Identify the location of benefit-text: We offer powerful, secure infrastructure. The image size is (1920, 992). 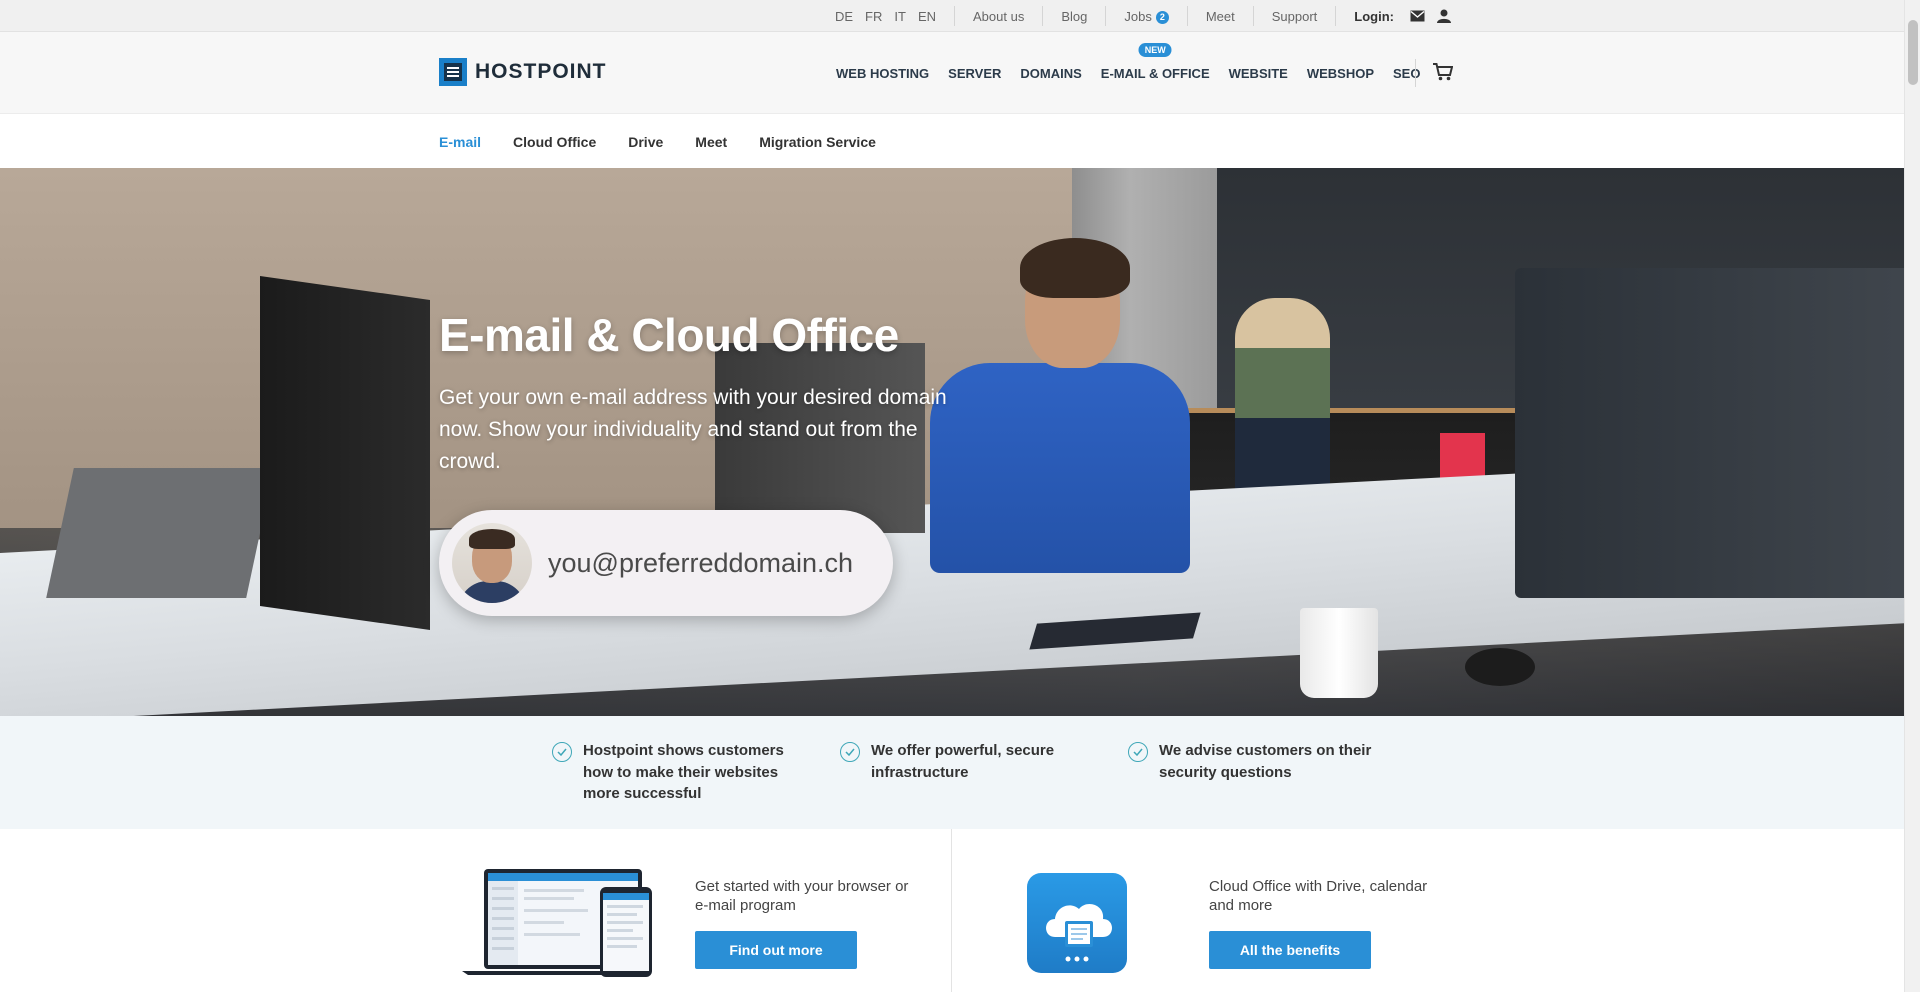
(963, 761).